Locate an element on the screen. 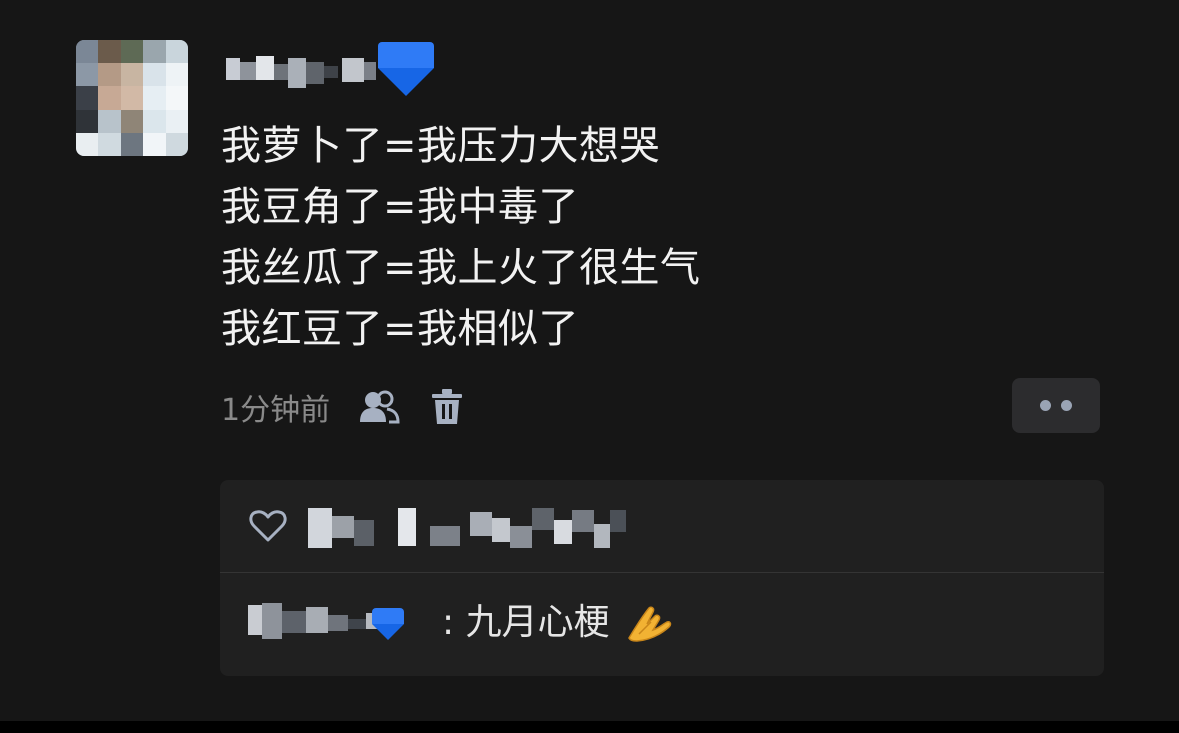 The image size is (1179, 733). heart-outline-icon is located at coordinates (268, 526).